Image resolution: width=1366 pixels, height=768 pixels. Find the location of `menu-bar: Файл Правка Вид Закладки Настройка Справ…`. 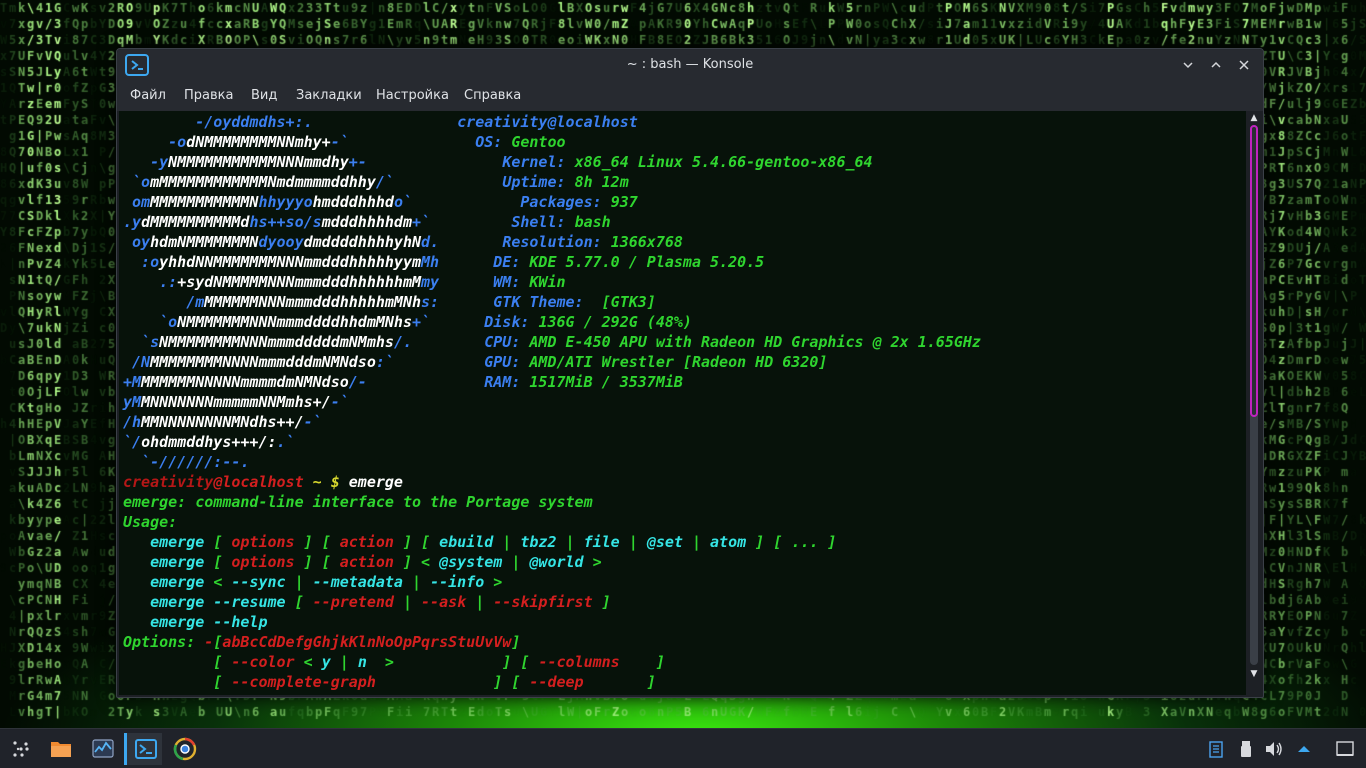

menu-bar: Файл Правка Вид Закладки Настройка Справ… is located at coordinates (690, 96).